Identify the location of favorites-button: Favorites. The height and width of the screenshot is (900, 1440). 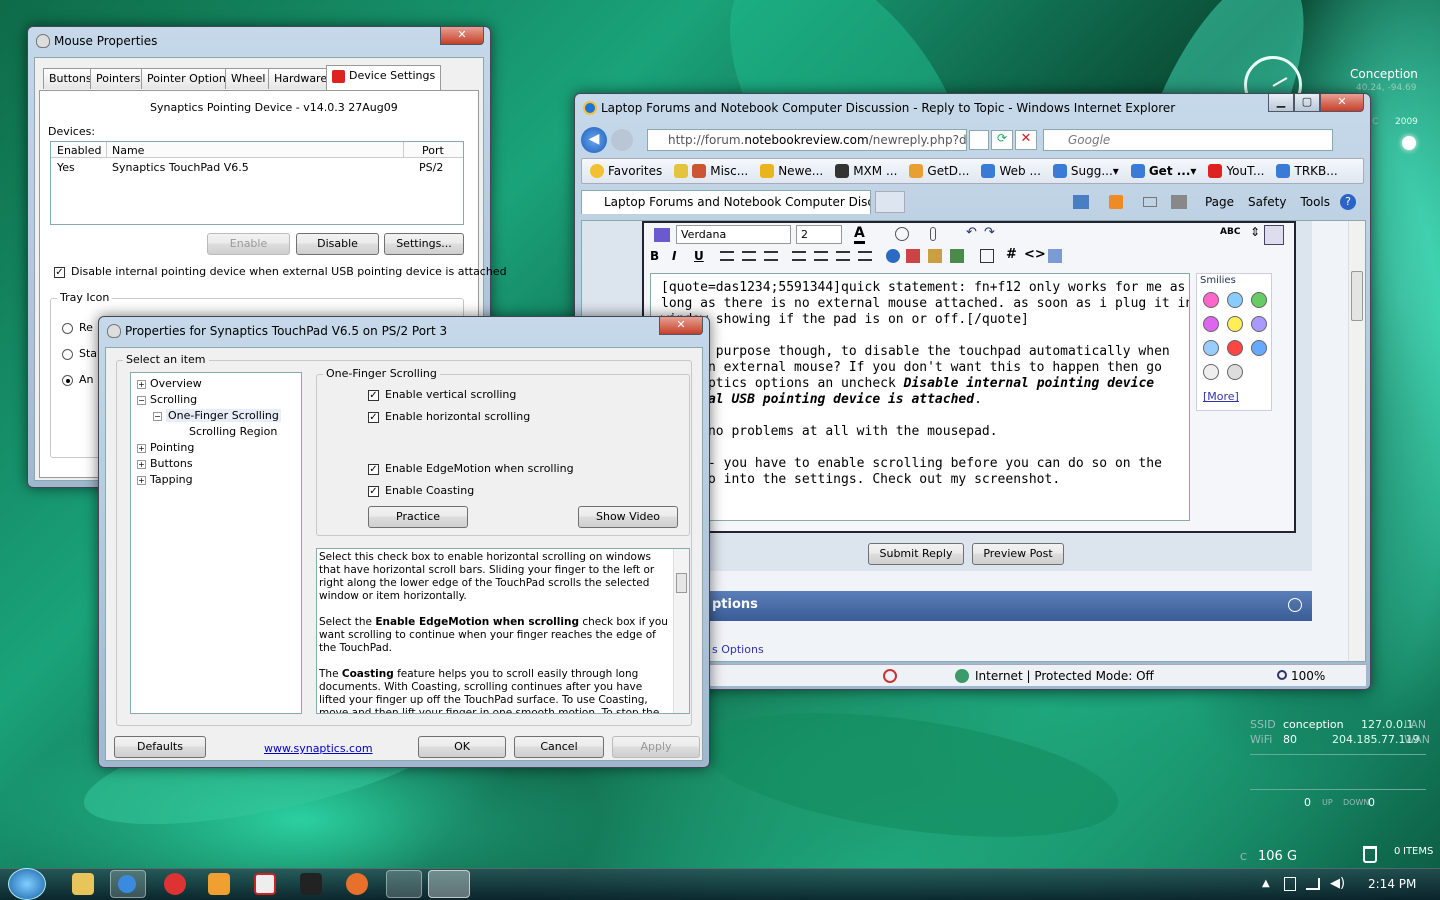
(626, 171).